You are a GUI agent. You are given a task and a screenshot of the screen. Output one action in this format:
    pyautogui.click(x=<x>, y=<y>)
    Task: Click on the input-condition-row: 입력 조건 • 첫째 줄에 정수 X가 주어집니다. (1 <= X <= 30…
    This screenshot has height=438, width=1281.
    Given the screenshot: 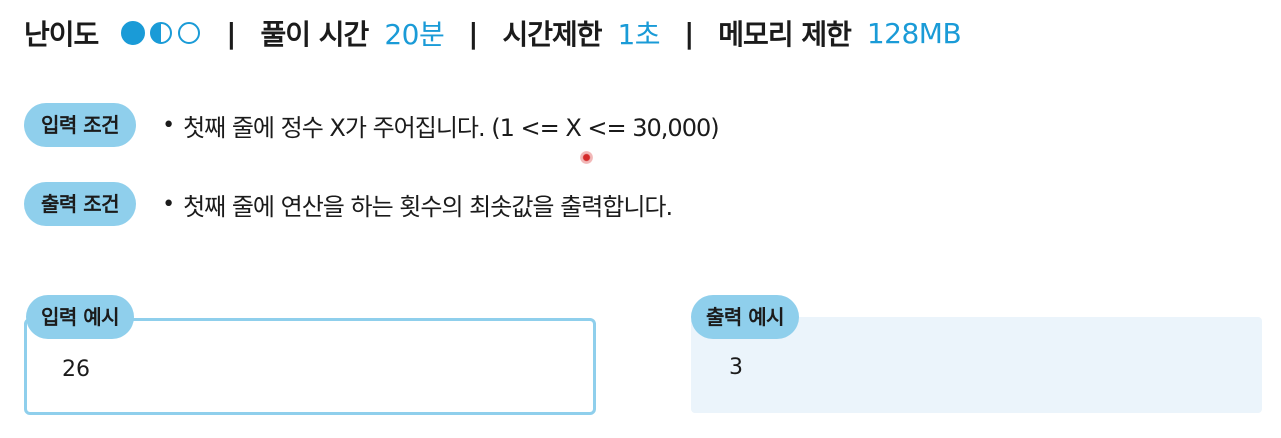 What is the action you would take?
    pyautogui.click(x=372, y=125)
    